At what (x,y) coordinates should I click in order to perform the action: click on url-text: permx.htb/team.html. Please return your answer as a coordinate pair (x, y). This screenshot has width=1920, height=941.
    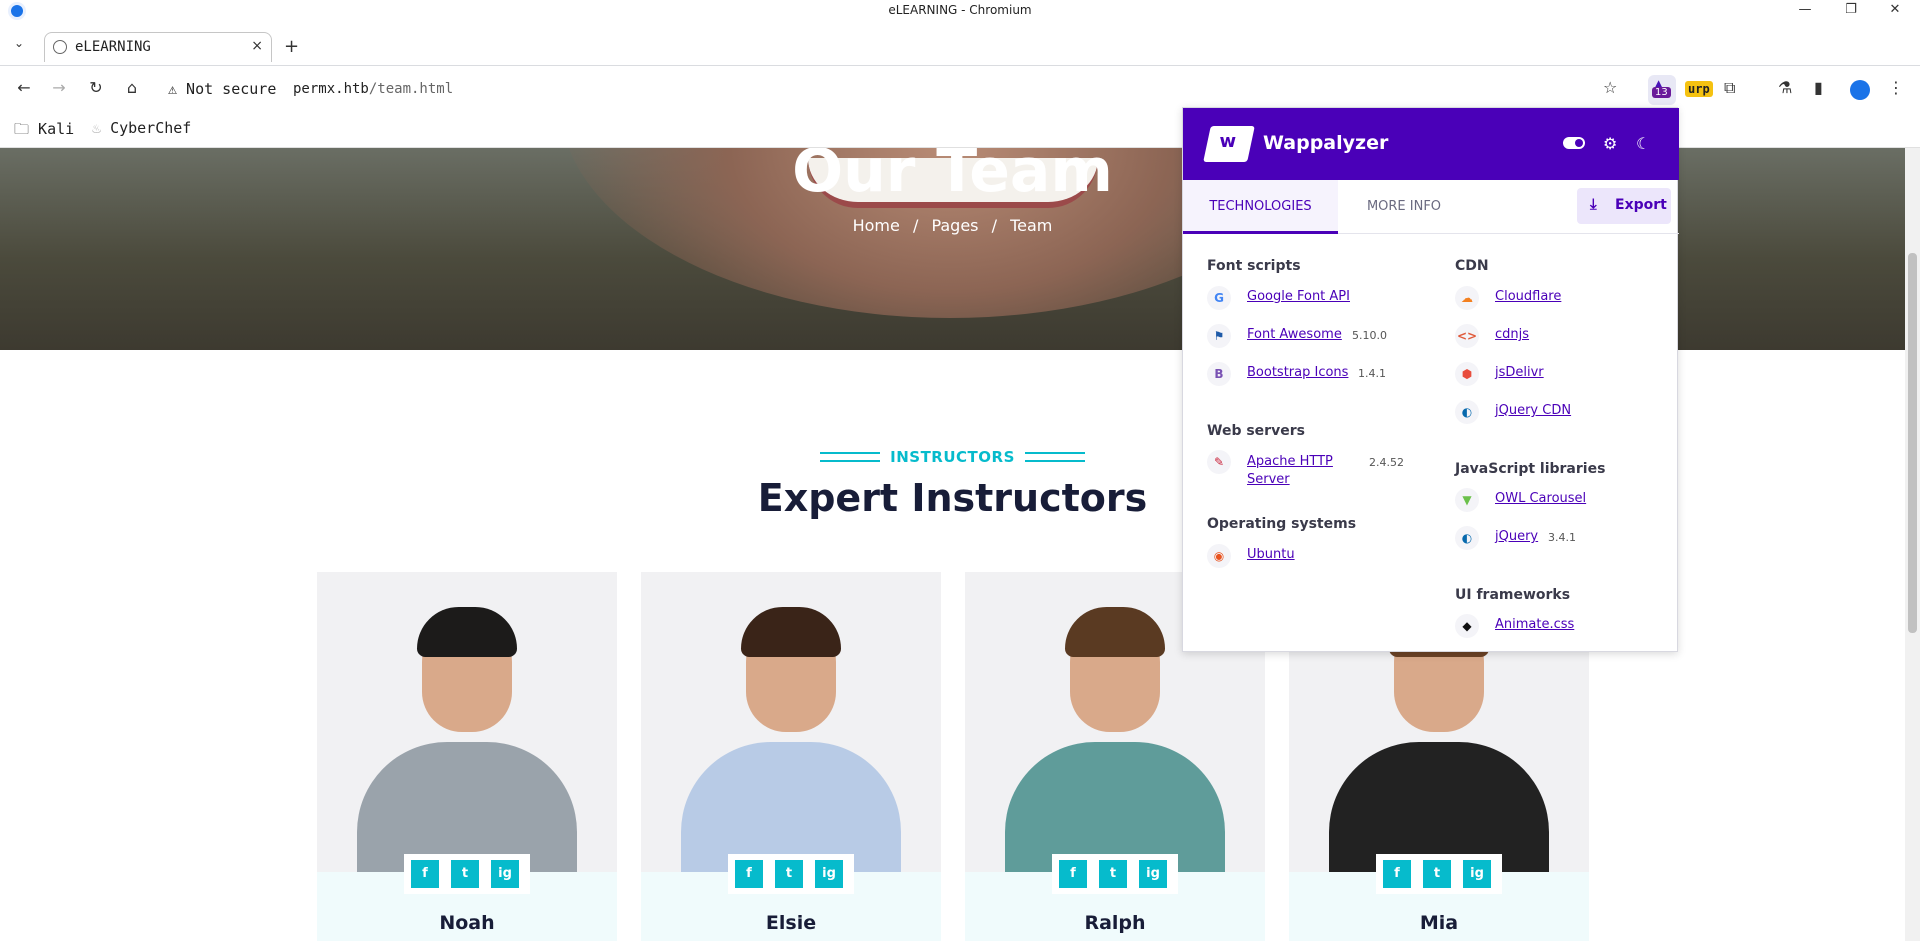
    Looking at the image, I should click on (373, 89).